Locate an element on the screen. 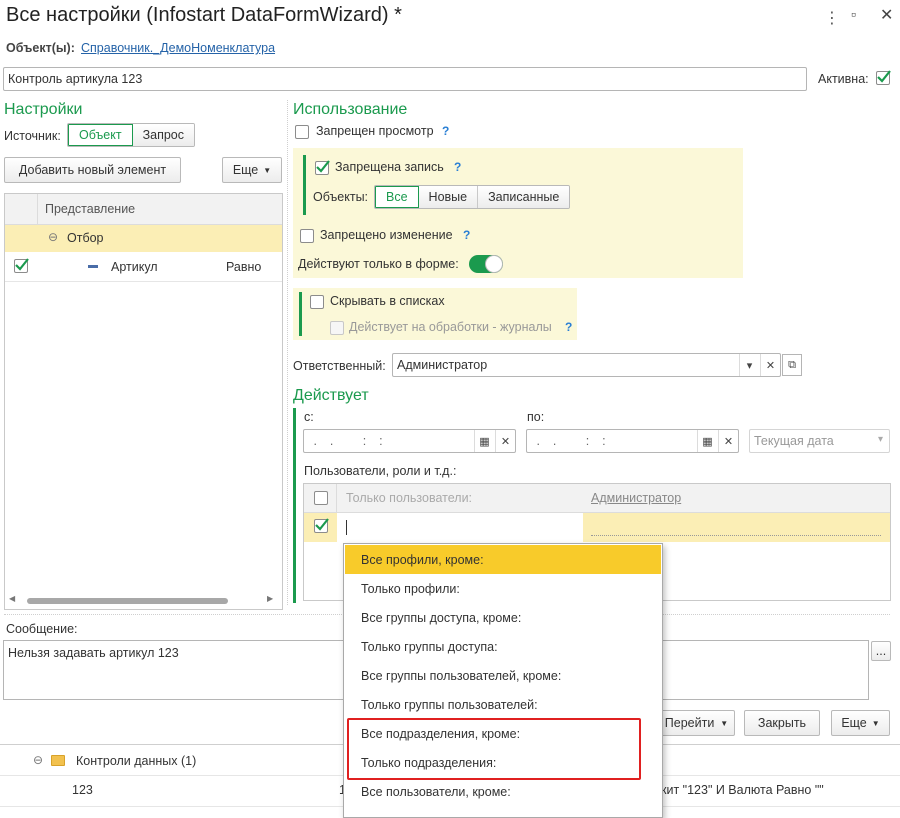 This screenshot has height=818, width=900. hide-lists-label: Скрывать в списках is located at coordinates (387, 301).